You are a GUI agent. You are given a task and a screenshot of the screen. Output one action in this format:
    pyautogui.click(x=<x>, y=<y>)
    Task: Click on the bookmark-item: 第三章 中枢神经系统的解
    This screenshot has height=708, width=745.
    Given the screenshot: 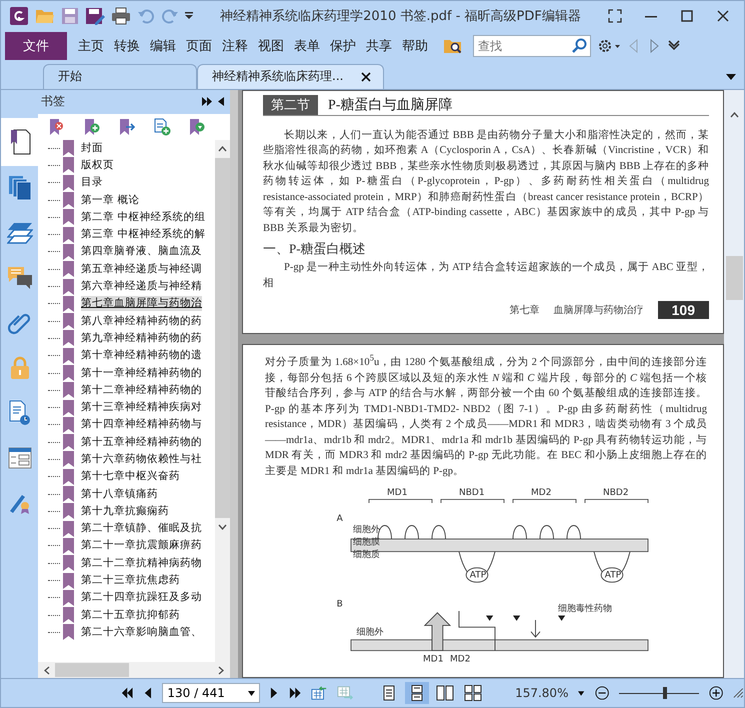 What is the action you would take?
    pyautogui.click(x=143, y=234)
    